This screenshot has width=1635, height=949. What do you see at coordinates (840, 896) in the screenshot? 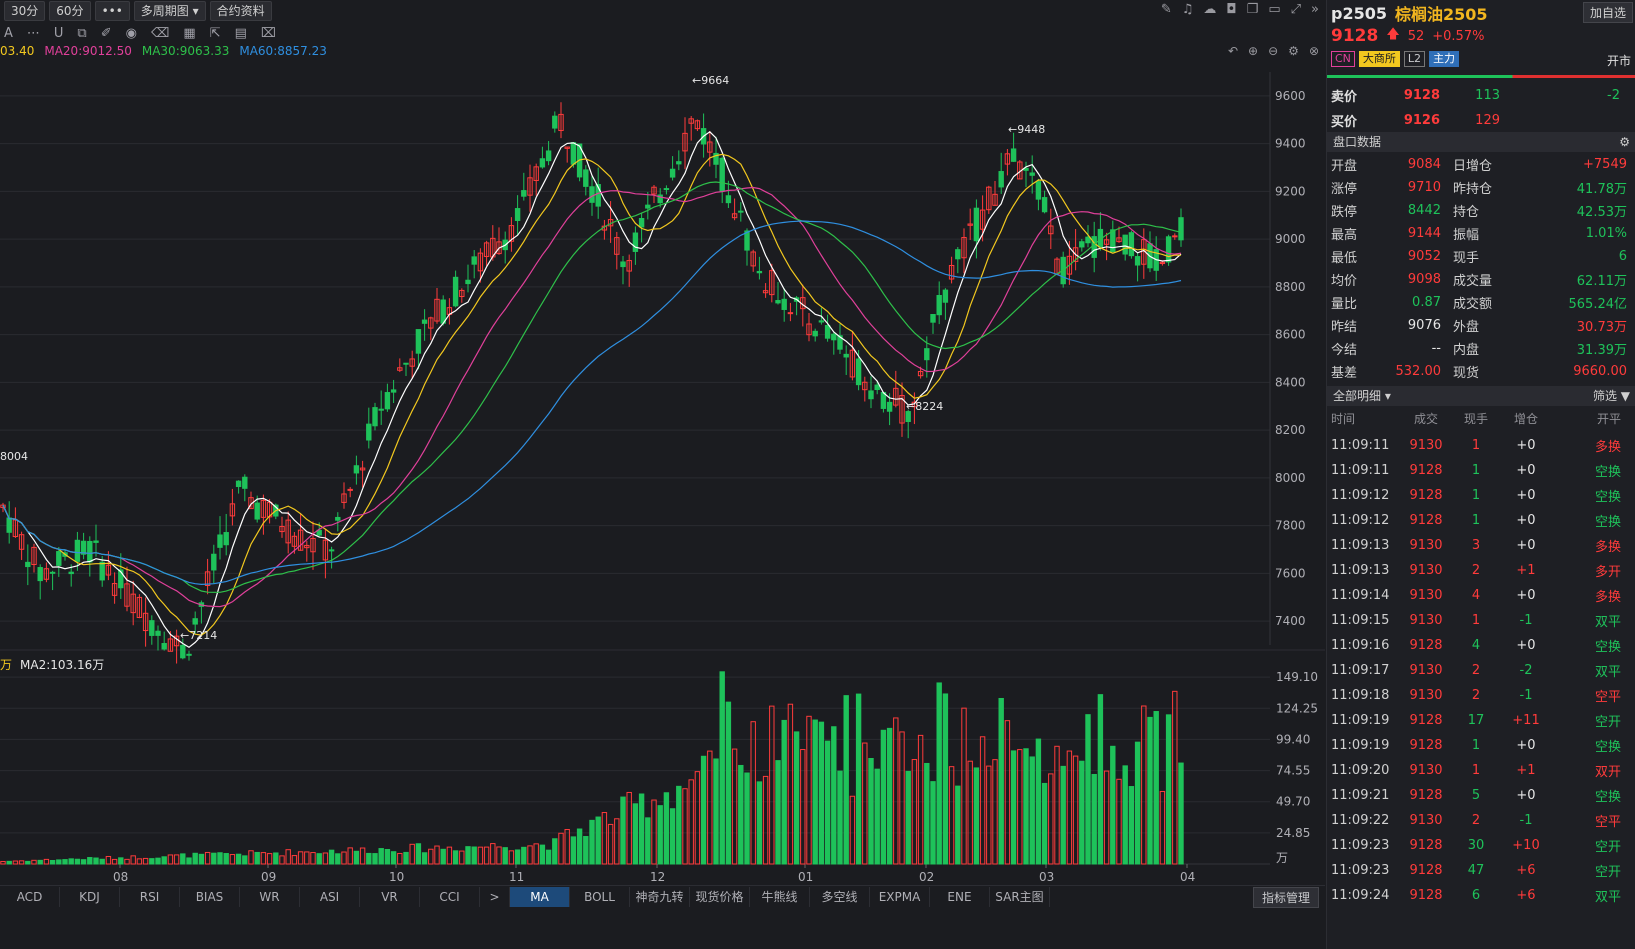
I see `indicator-tab: 多空线` at bounding box center [840, 896].